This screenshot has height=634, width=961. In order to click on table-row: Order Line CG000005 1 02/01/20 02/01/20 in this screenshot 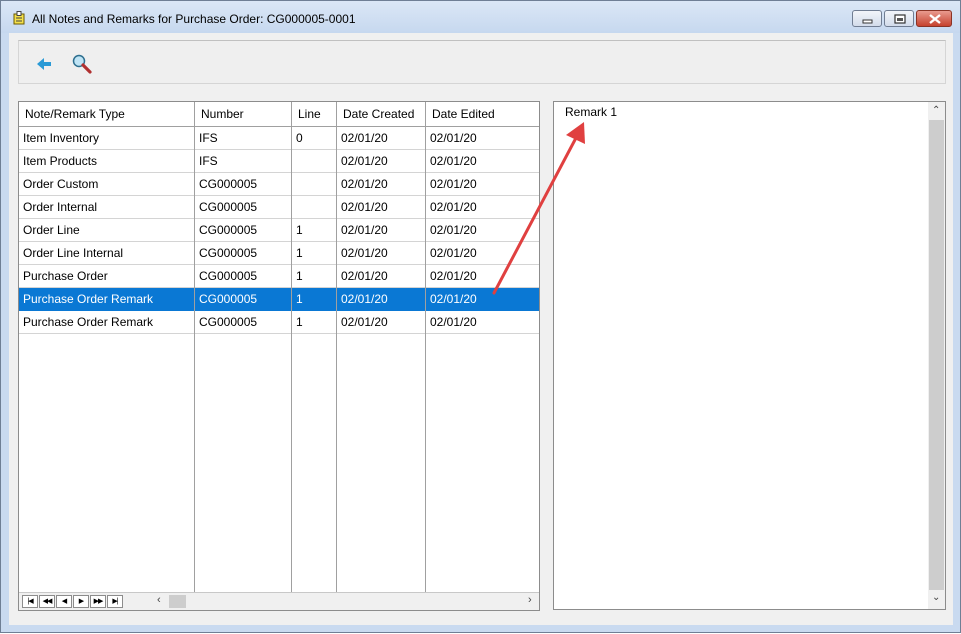, I will do `click(279, 230)`.